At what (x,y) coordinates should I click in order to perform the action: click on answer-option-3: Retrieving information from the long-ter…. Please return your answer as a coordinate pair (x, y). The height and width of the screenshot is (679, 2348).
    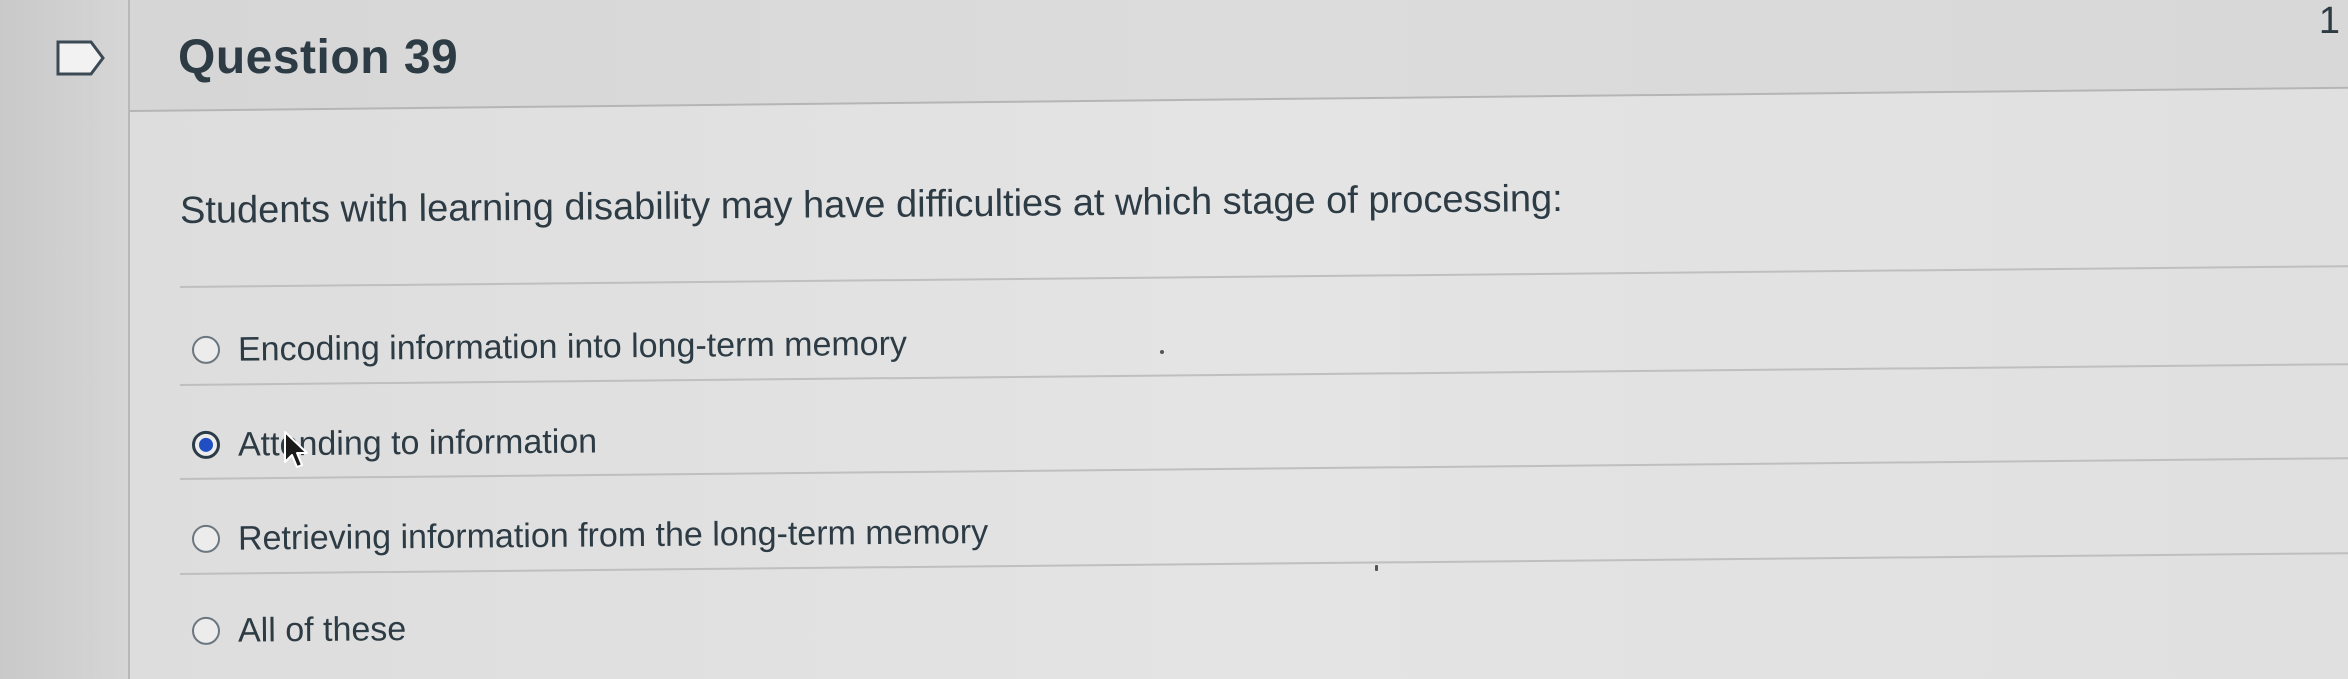
    Looking at the image, I should click on (590, 535).